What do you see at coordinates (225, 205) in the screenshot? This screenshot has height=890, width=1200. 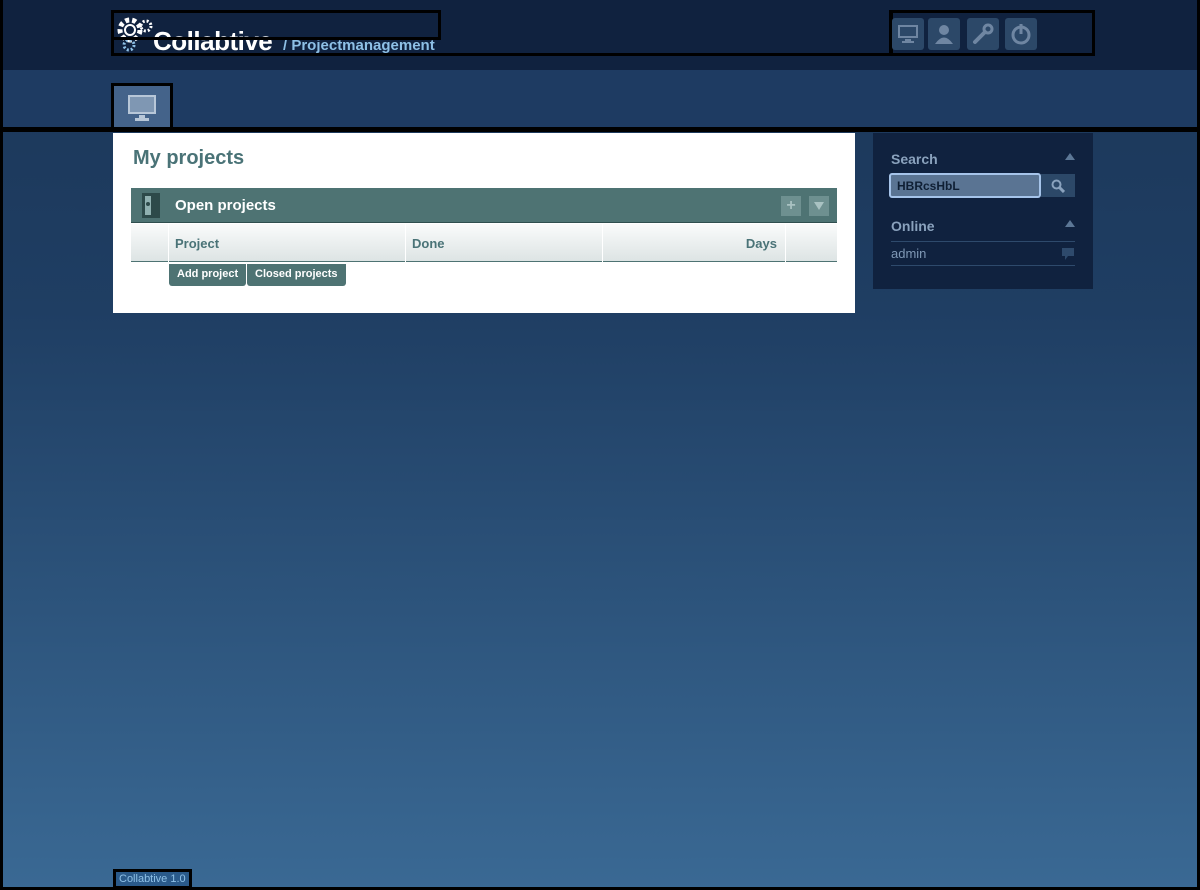 I see `block-title: Open projects` at bounding box center [225, 205].